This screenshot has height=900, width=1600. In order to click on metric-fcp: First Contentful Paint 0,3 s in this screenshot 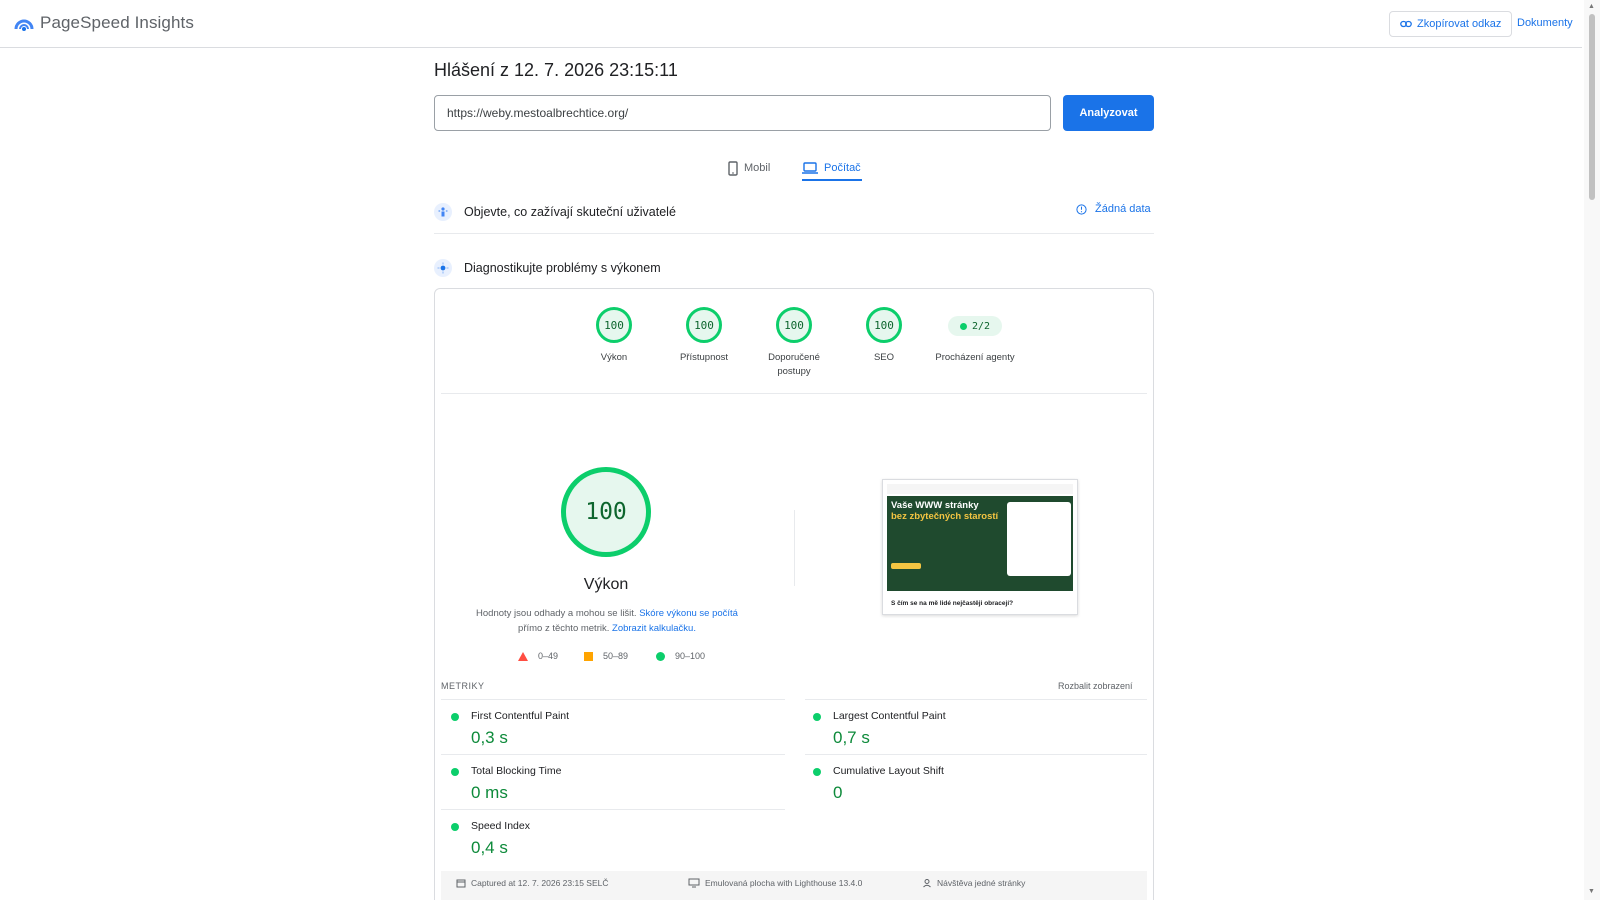, I will do `click(601, 733)`.